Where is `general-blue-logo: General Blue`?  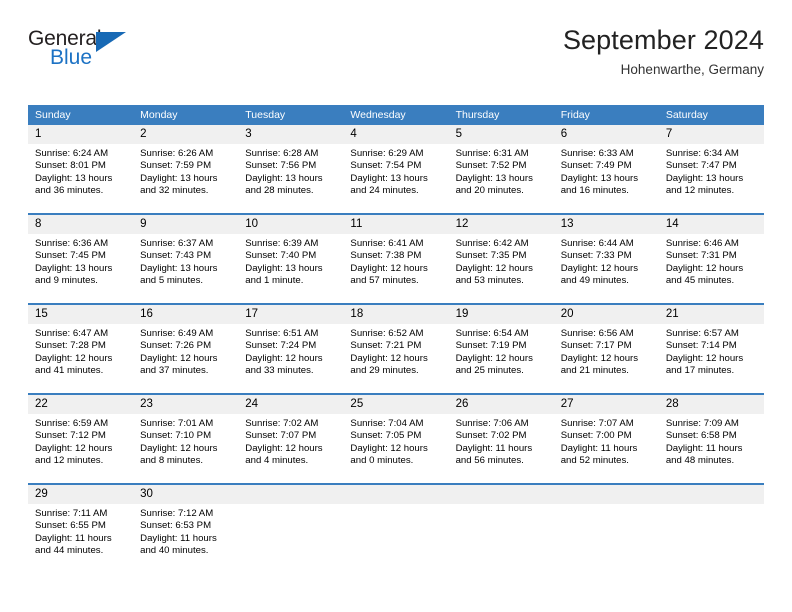 general-blue-logo: General Blue is located at coordinates (83, 50).